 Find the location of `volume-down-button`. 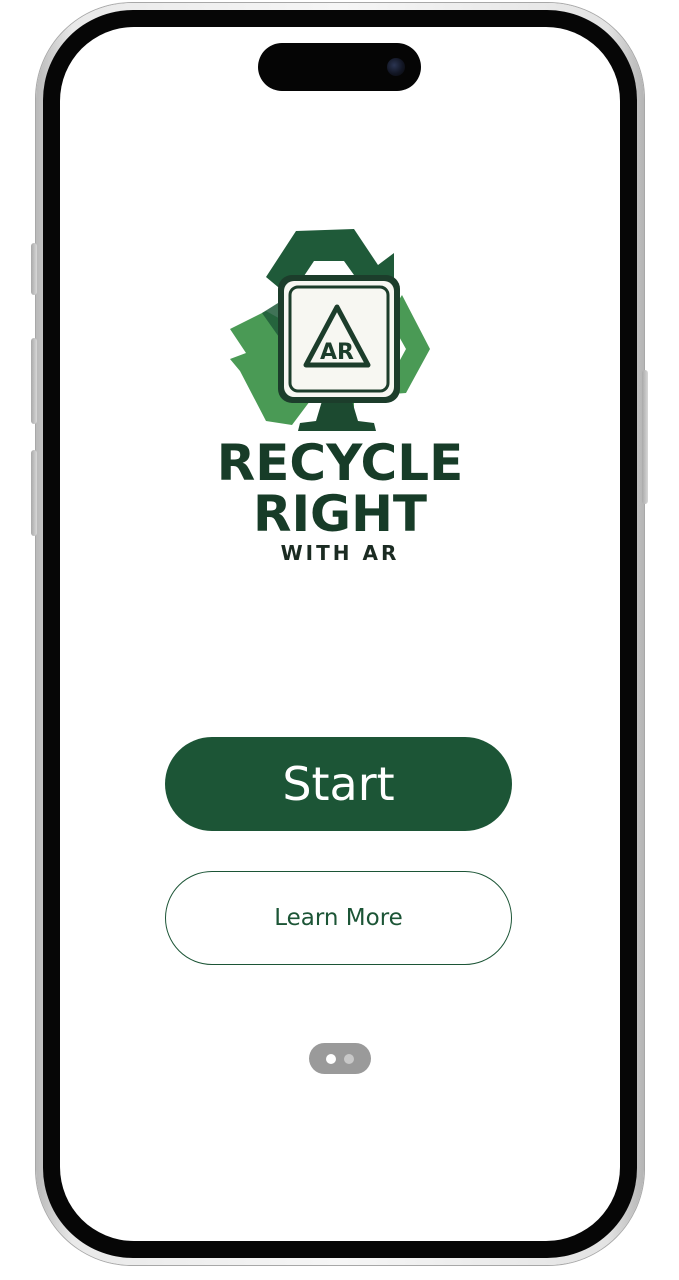

volume-down-button is located at coordinates (34, 493).